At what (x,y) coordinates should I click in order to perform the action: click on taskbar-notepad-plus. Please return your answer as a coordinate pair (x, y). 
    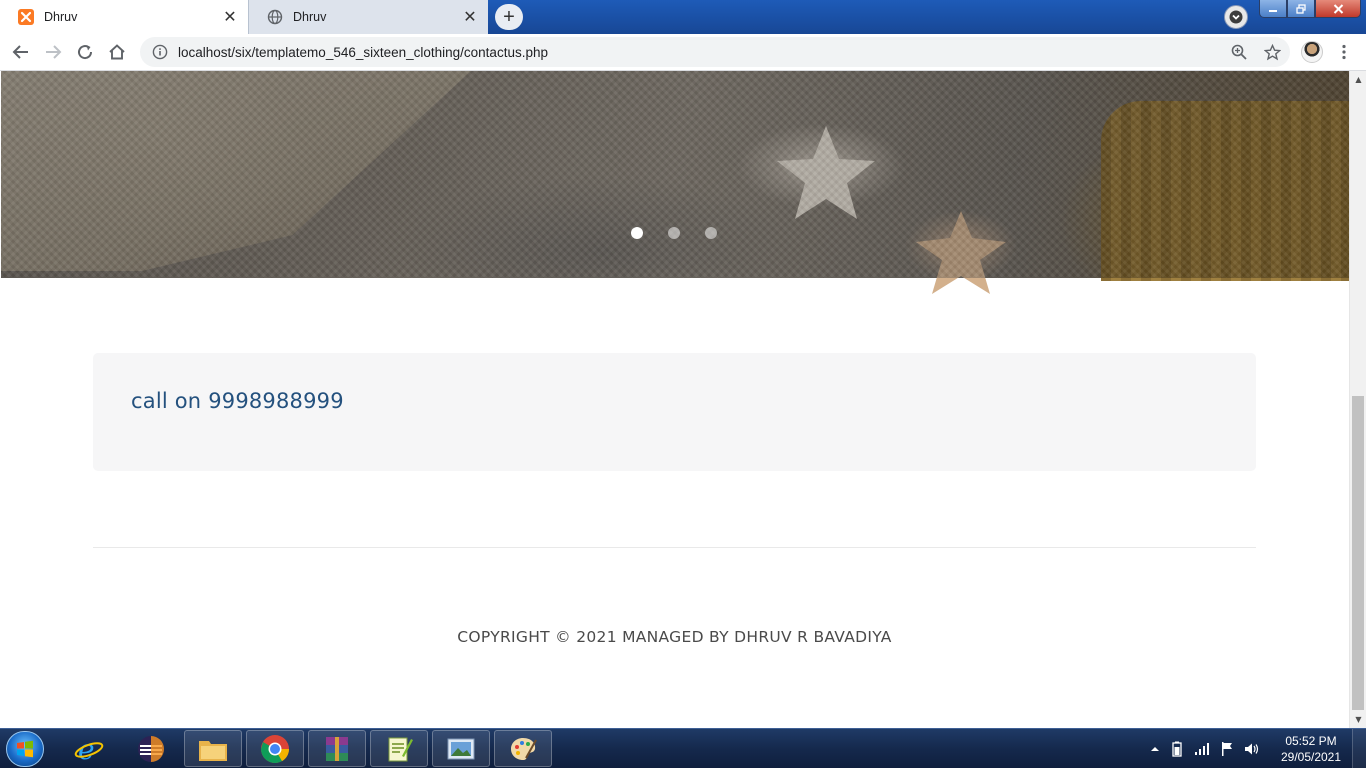
    Looking at the image, I should click on (399, 748).